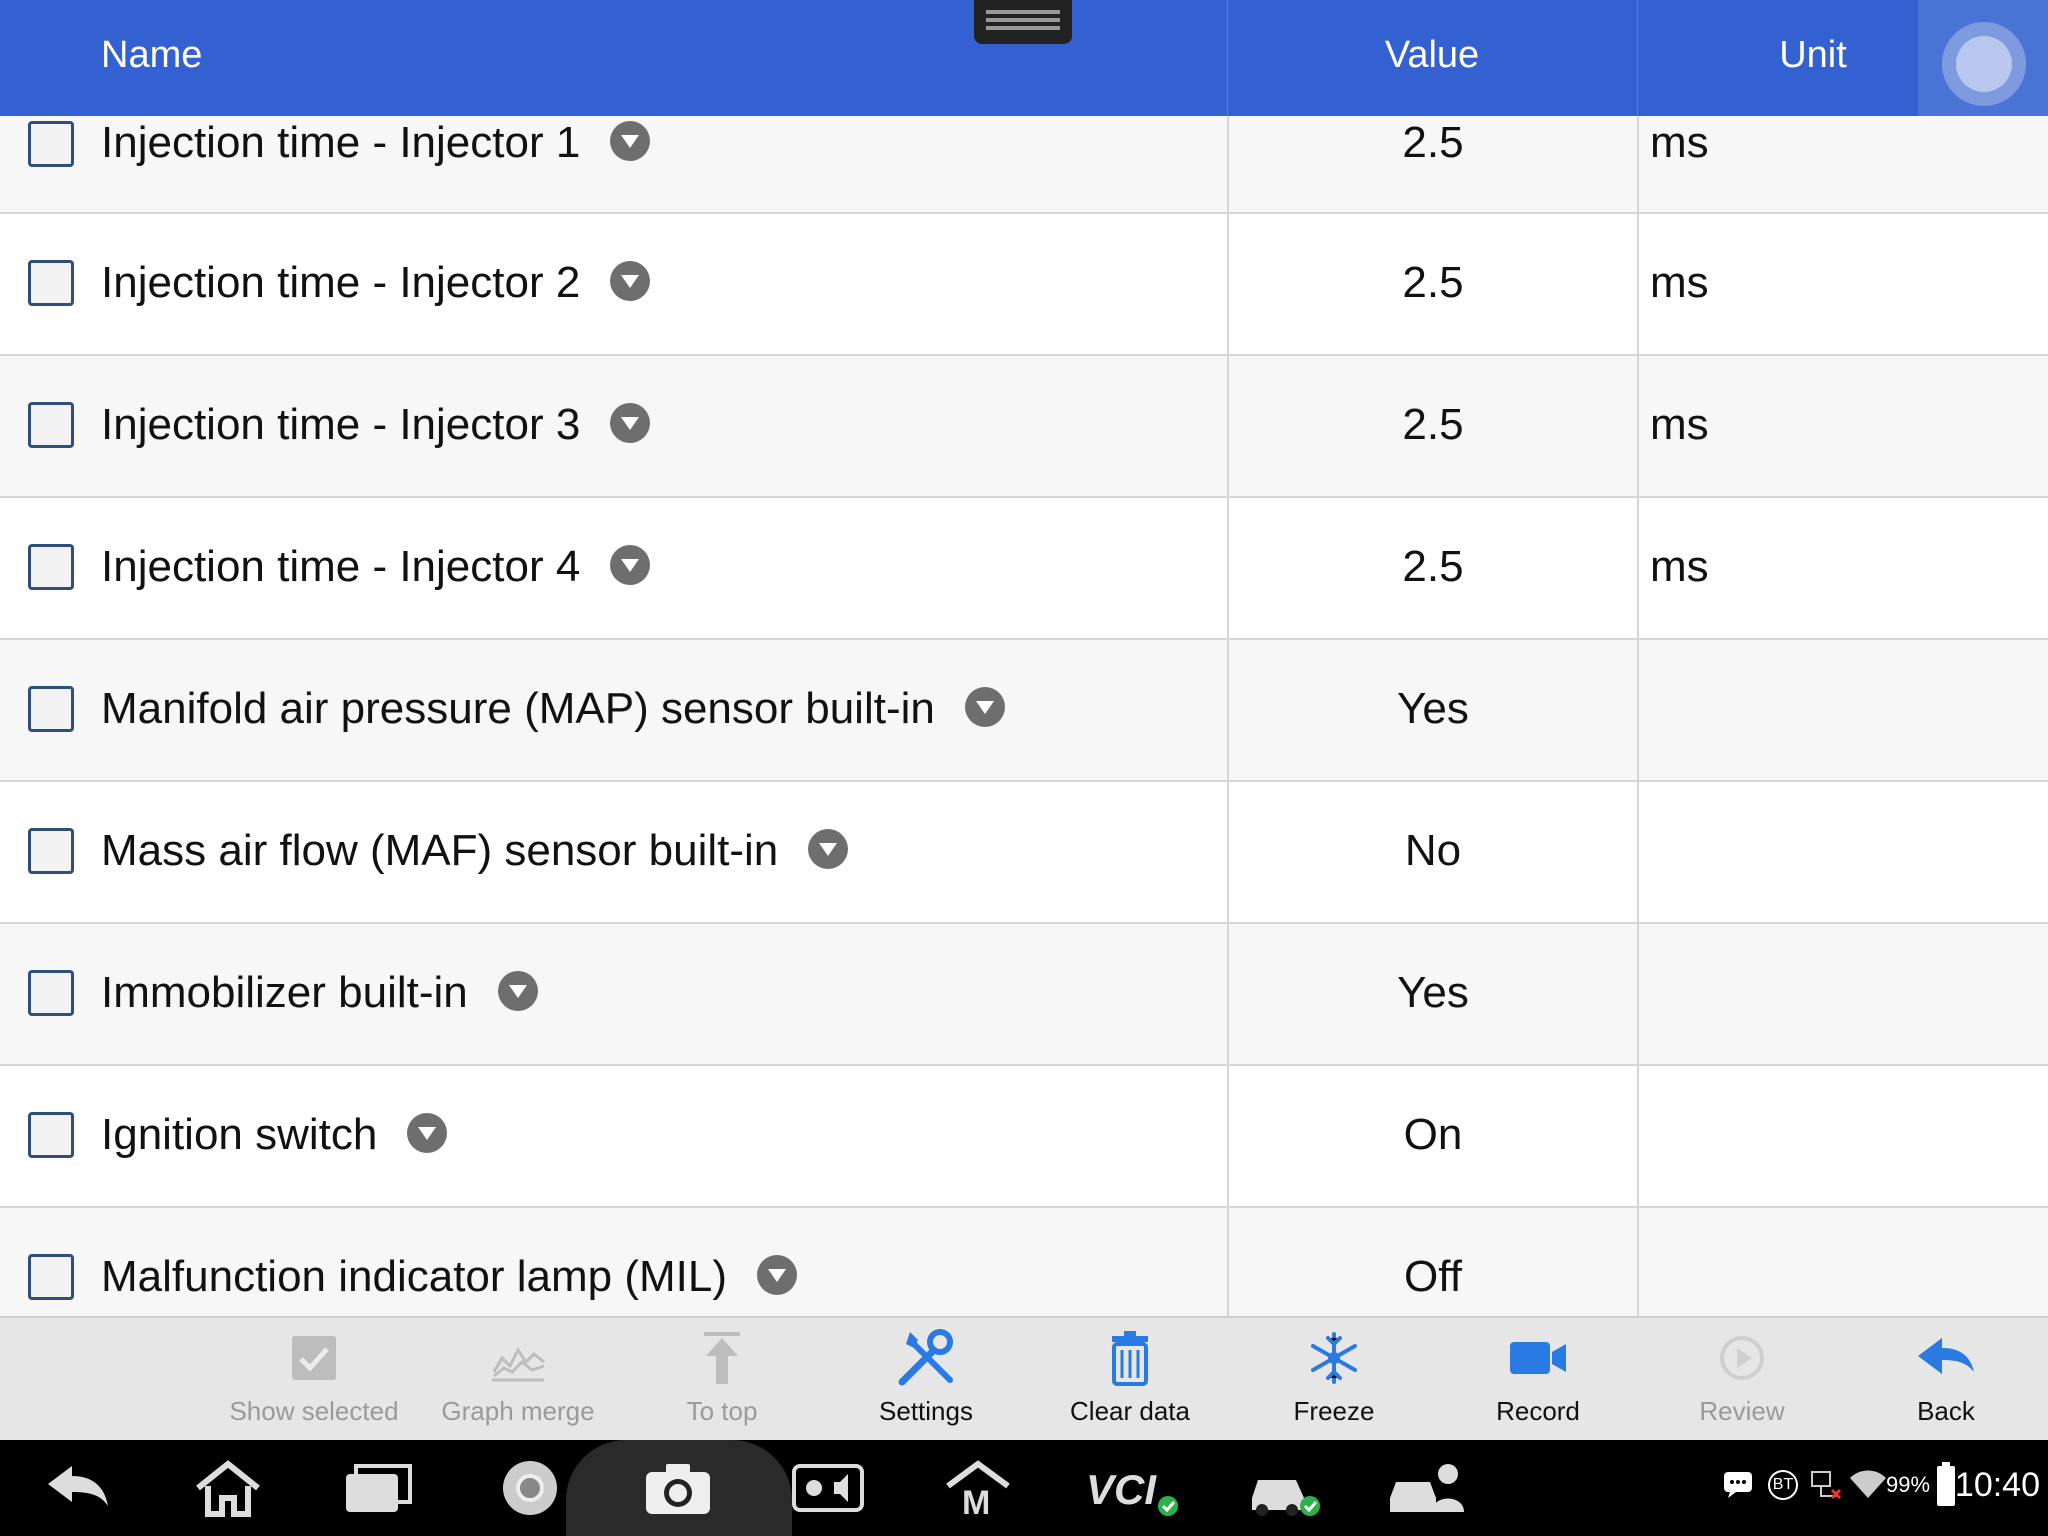 The width and height of the screenshot is (2048, 1536). What do you see at coordinates (518, 1364) in the screenshot?
I see `graph-icon` at bounding box center [518, 1364].